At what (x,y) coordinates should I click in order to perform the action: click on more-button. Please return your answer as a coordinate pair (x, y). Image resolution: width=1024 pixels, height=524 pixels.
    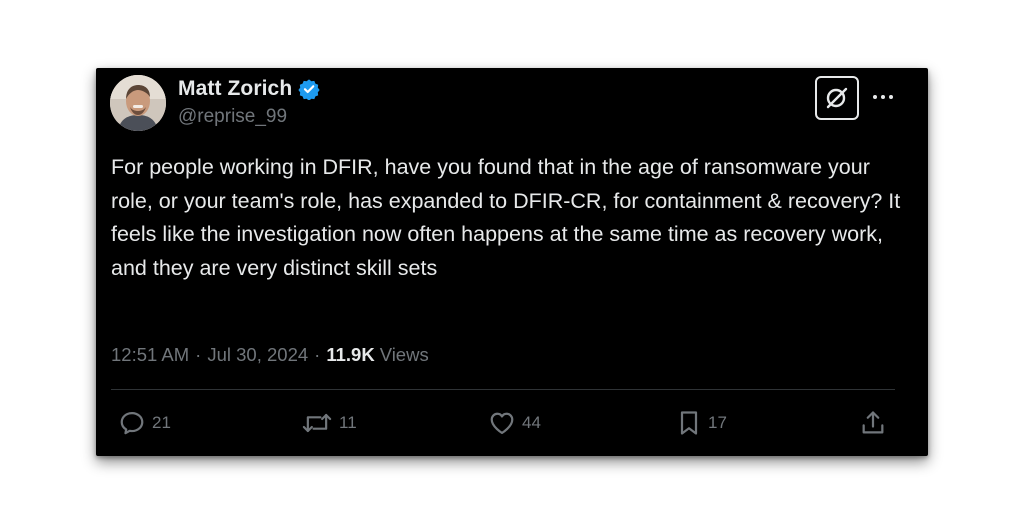
    Looking at the image, I should click on (883, 97).